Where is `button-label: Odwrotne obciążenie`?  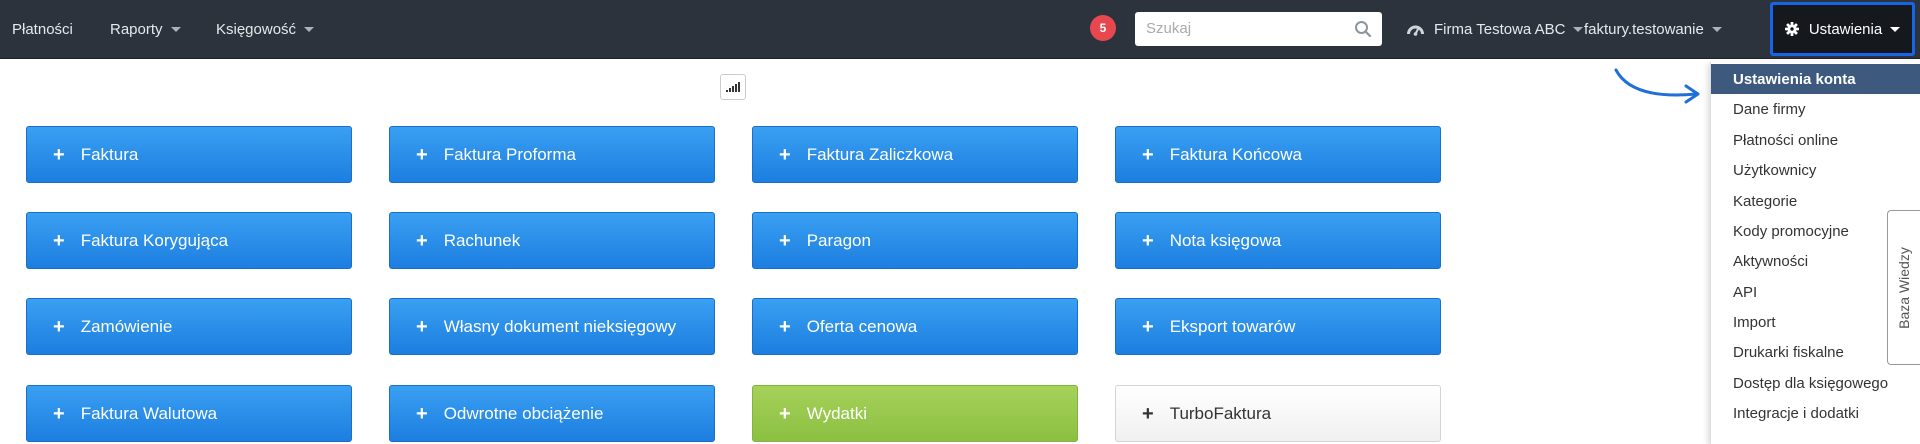 button-label: Odwrotne obciążenie is located at coordinates (523, 413).